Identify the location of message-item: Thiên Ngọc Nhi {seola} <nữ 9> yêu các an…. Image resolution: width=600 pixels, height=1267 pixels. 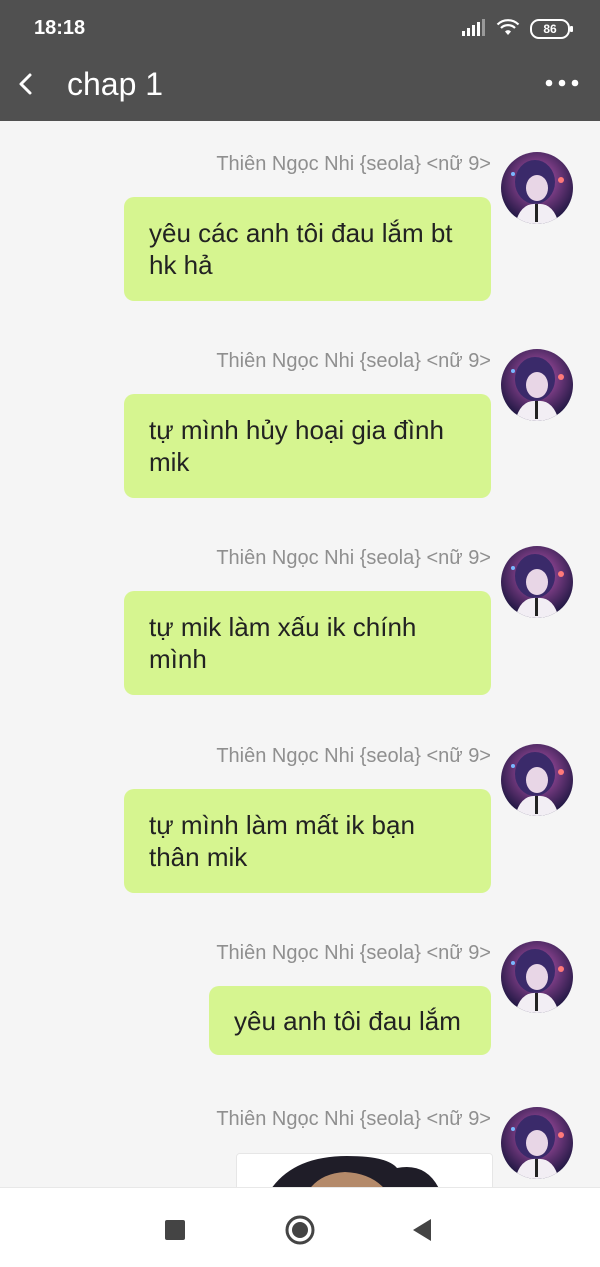
(300, 211).